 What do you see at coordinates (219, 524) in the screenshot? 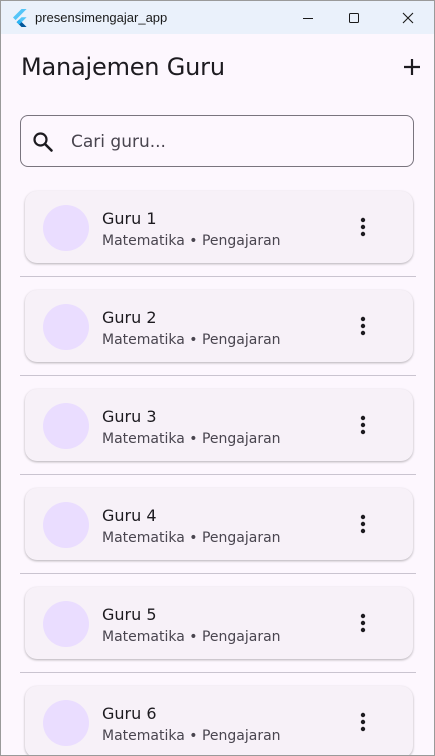
I see `teacher-card: Guru 4 Matematika • Pengajaran` at bounding box center [219, 524].